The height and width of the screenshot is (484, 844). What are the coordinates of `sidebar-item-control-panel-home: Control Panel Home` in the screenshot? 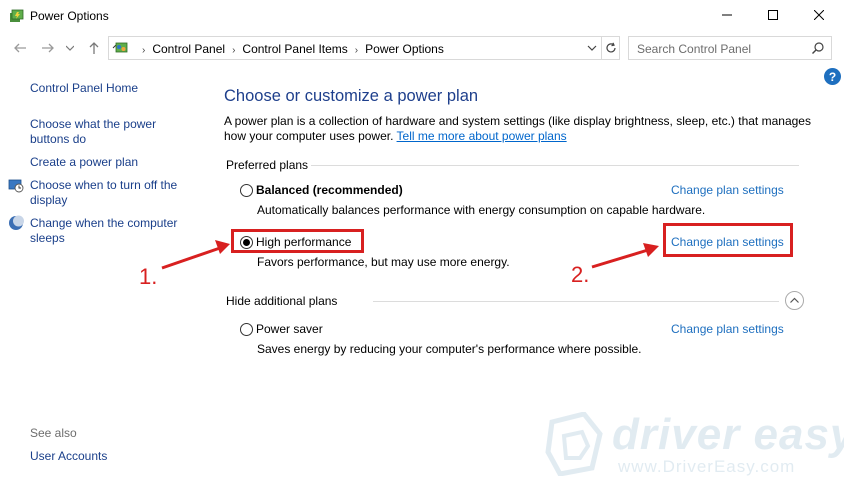 It's located at (84, 88).